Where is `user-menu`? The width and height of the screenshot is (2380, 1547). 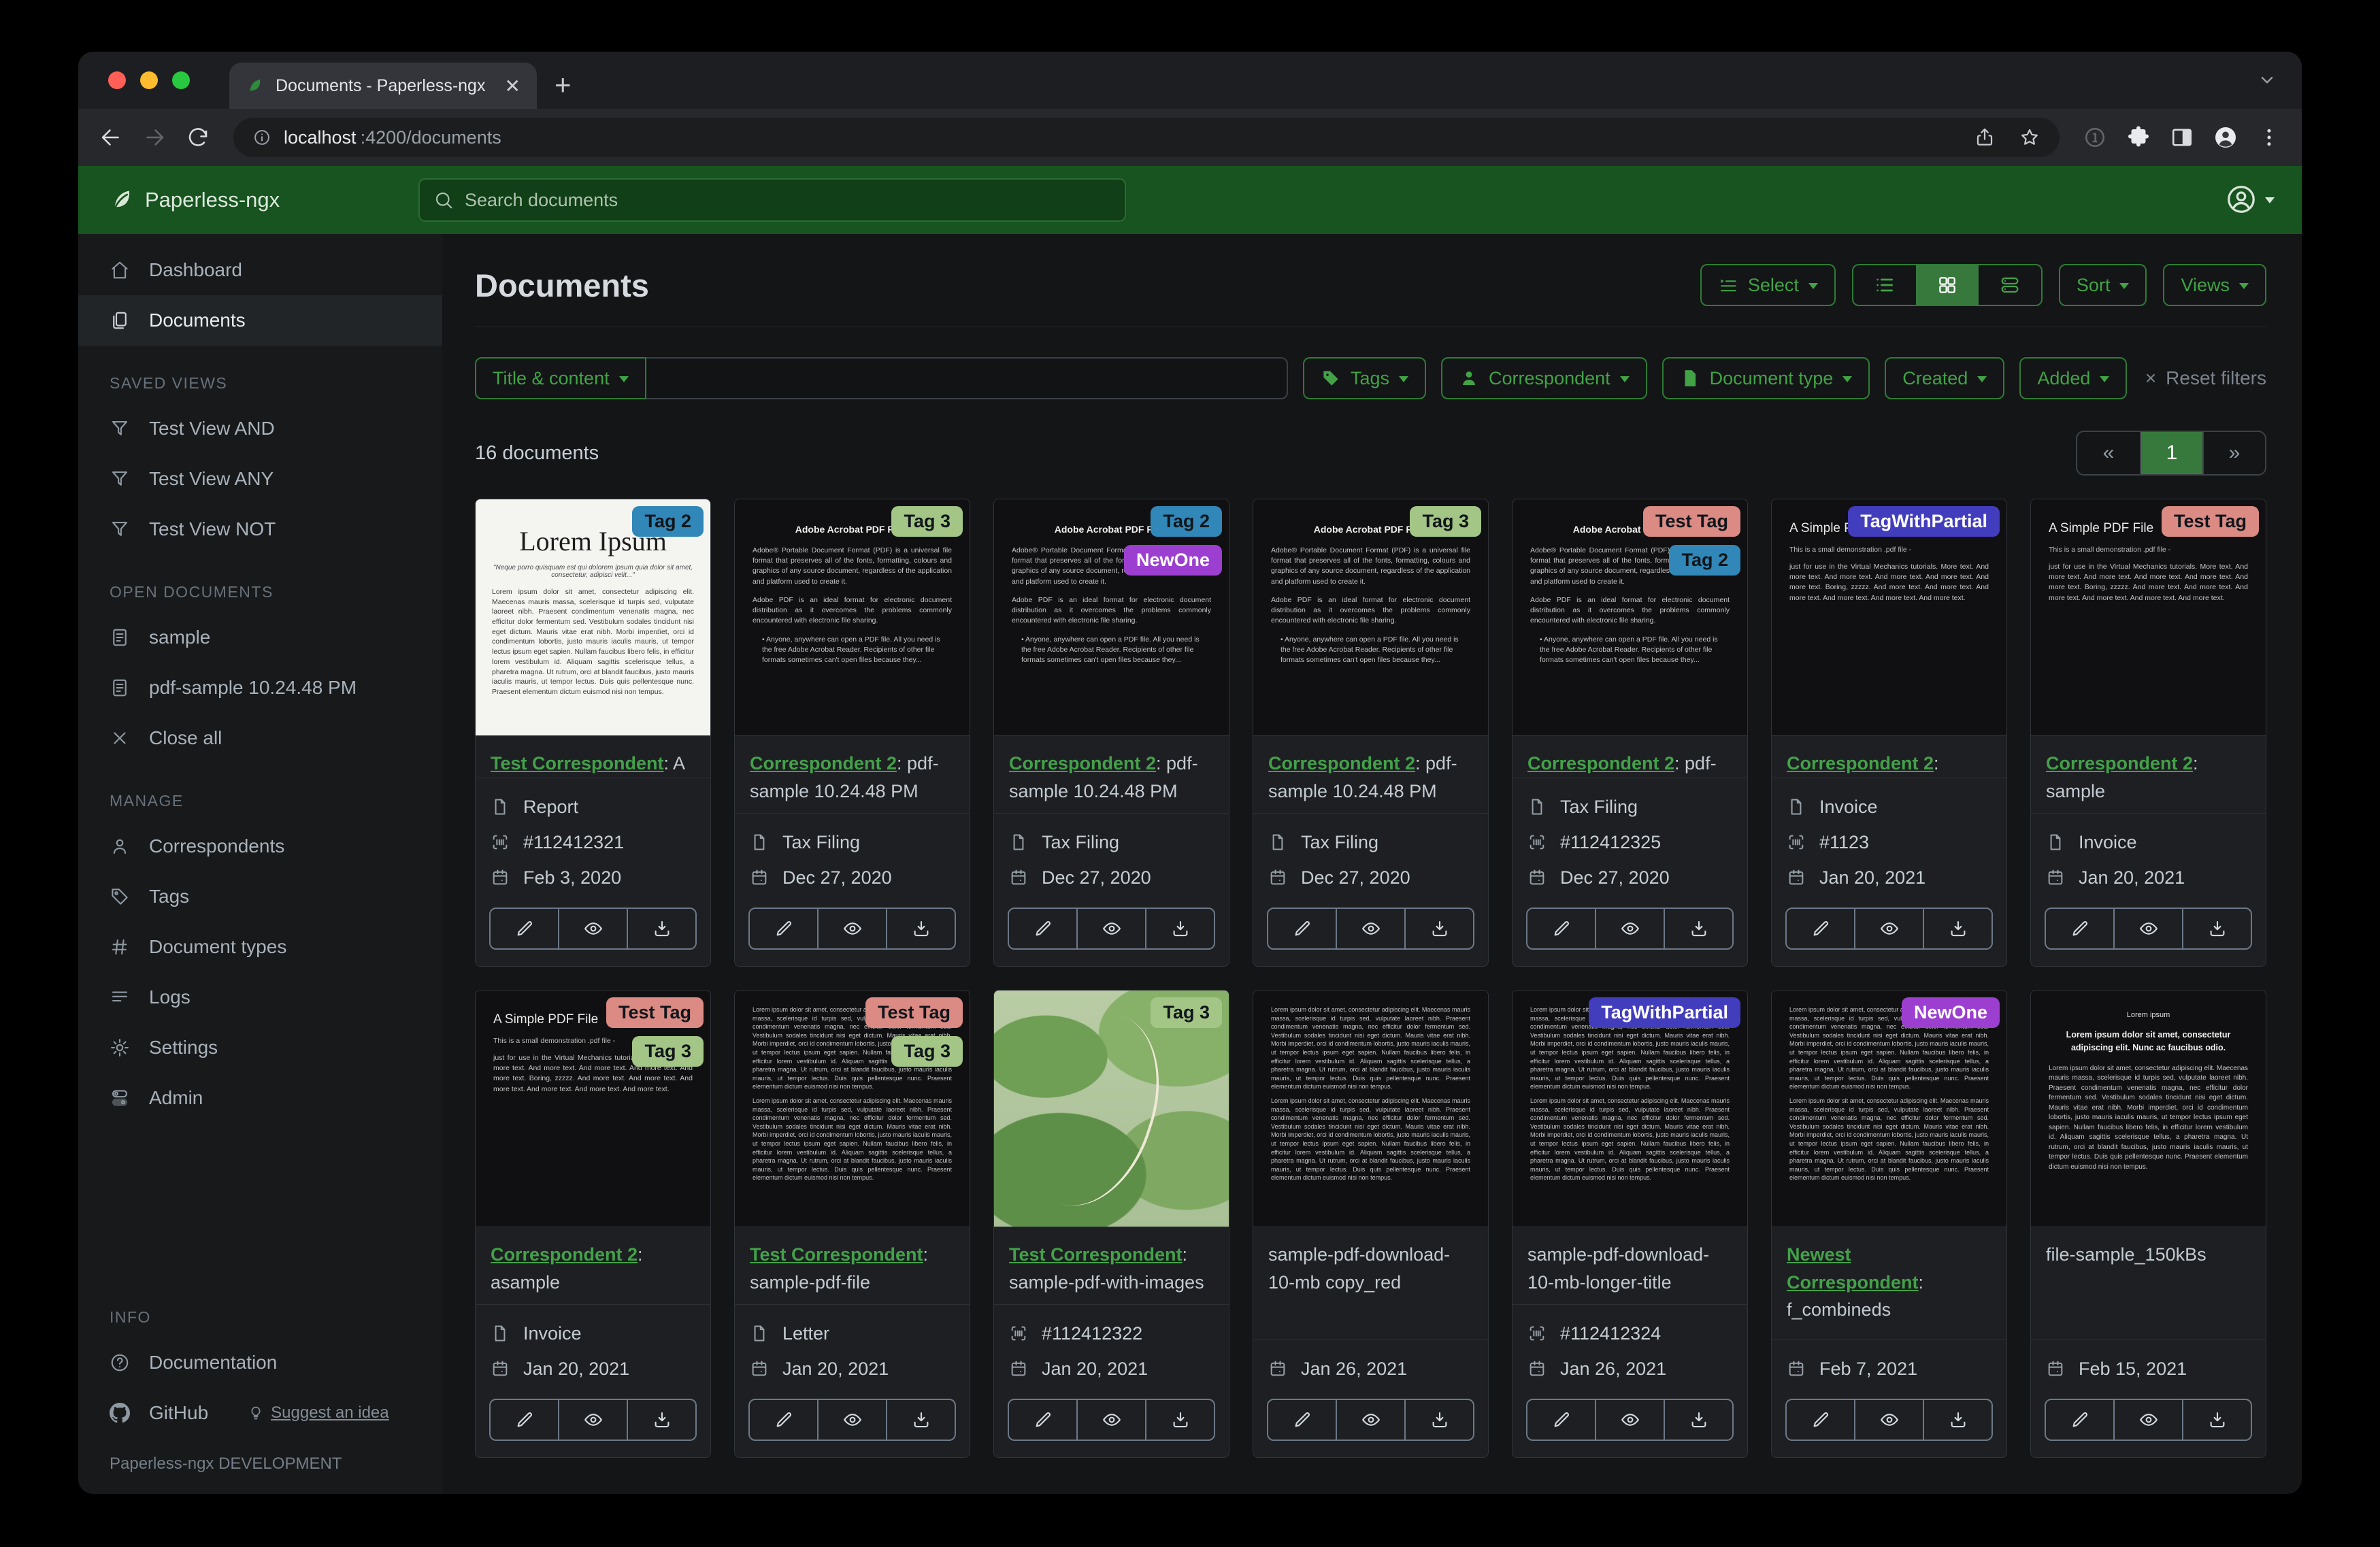
user-menu is located at coordinates (2250, 200).